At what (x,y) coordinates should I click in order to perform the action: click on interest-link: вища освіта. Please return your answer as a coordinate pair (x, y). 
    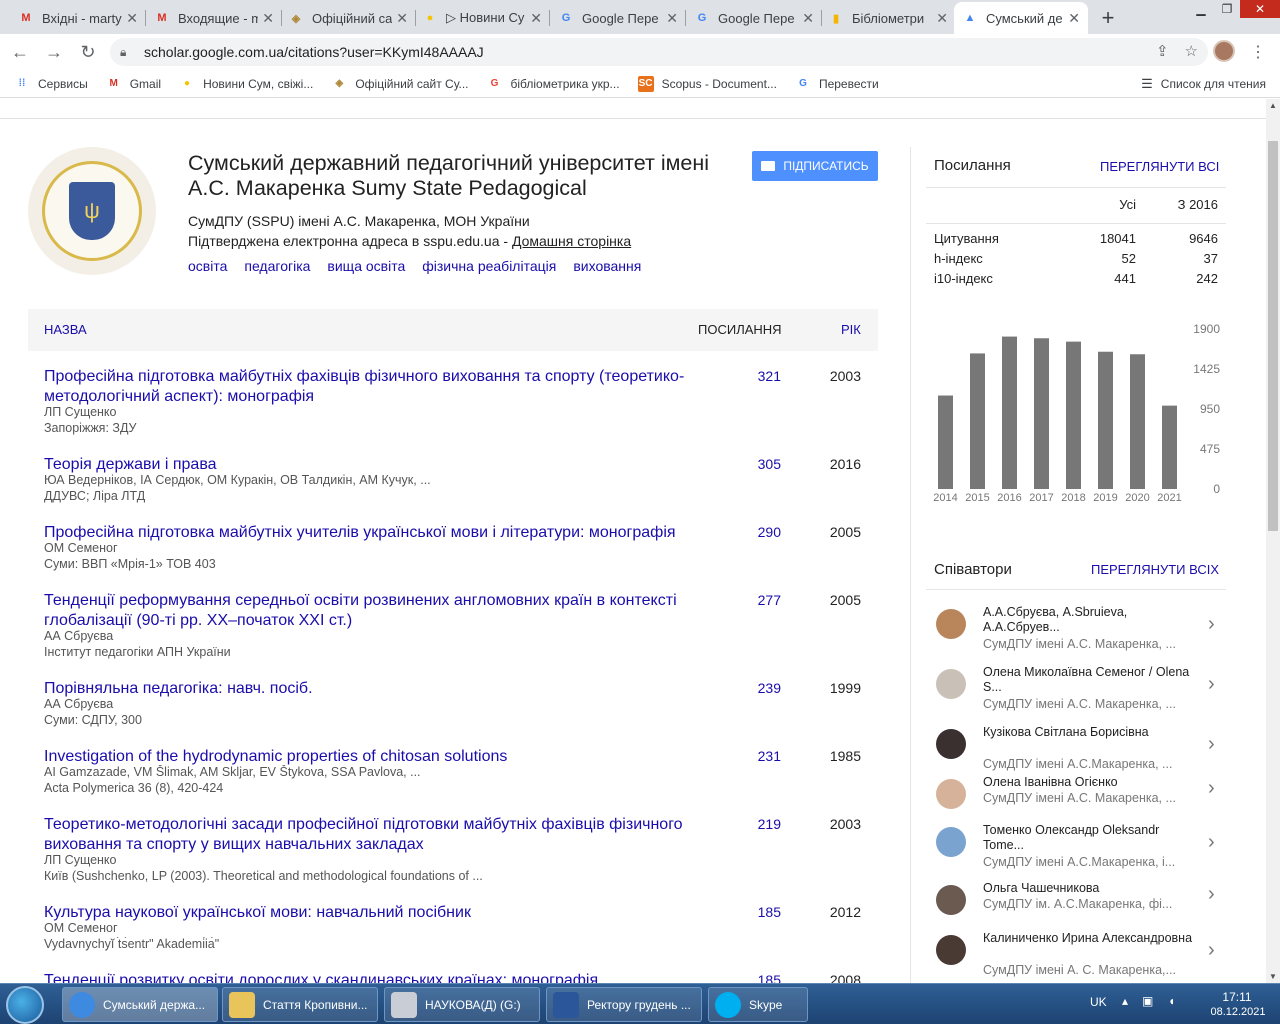
    Looking at the image, I should click on (366, 266).